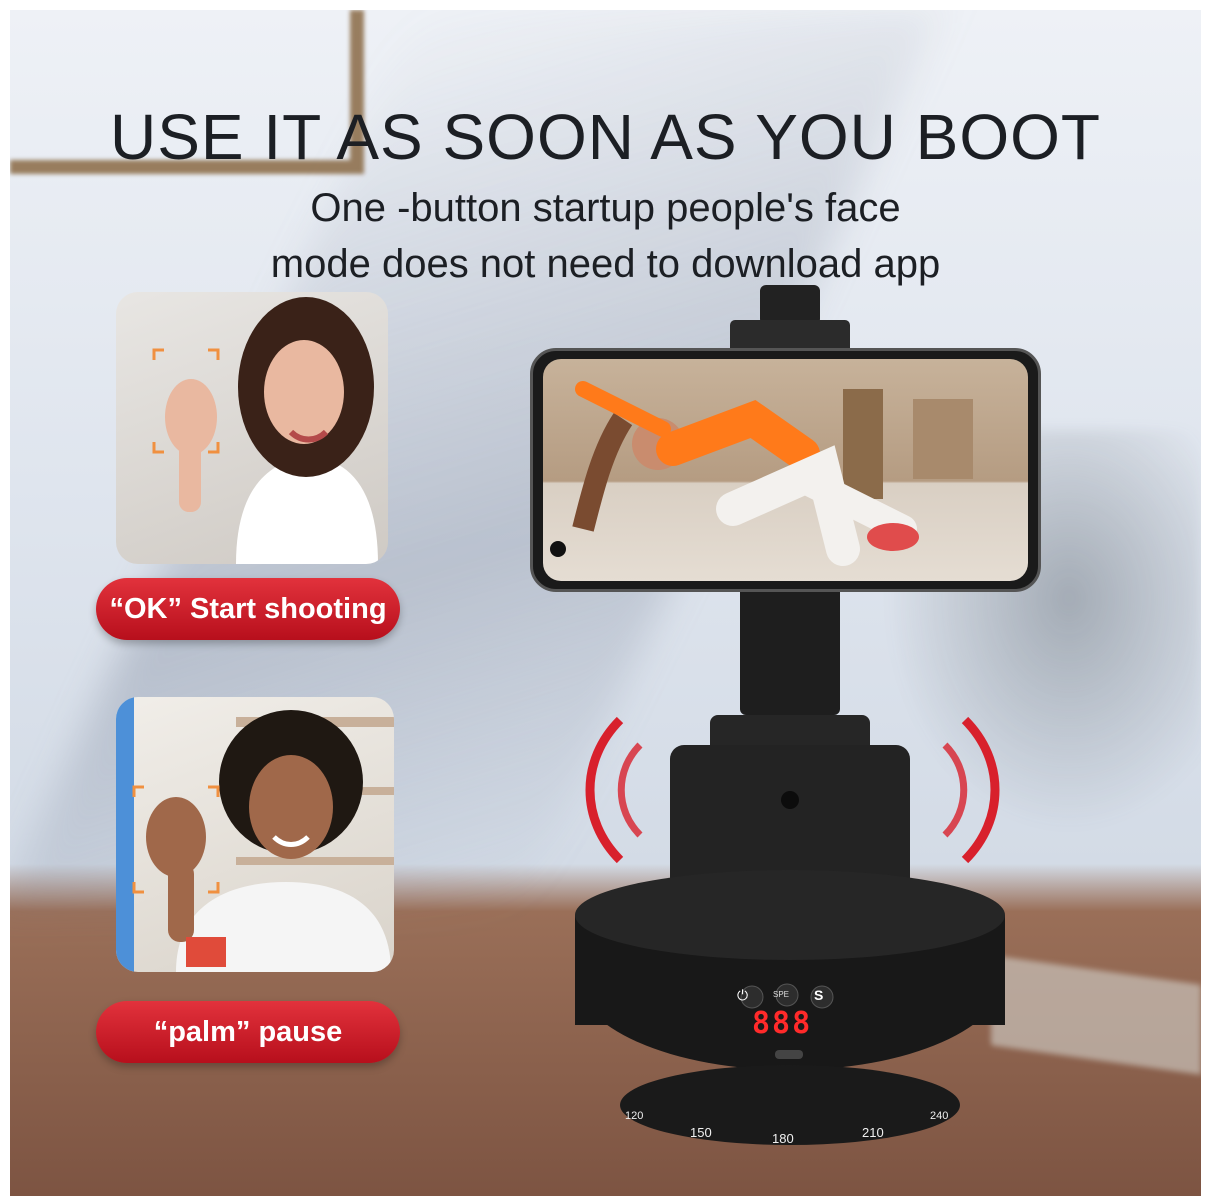 The image size is (1207, 1204). What do you see at coordinates (634, 1116) in the screenshot?
I see `dial-number: 120` at bounding box center [634, 1116].